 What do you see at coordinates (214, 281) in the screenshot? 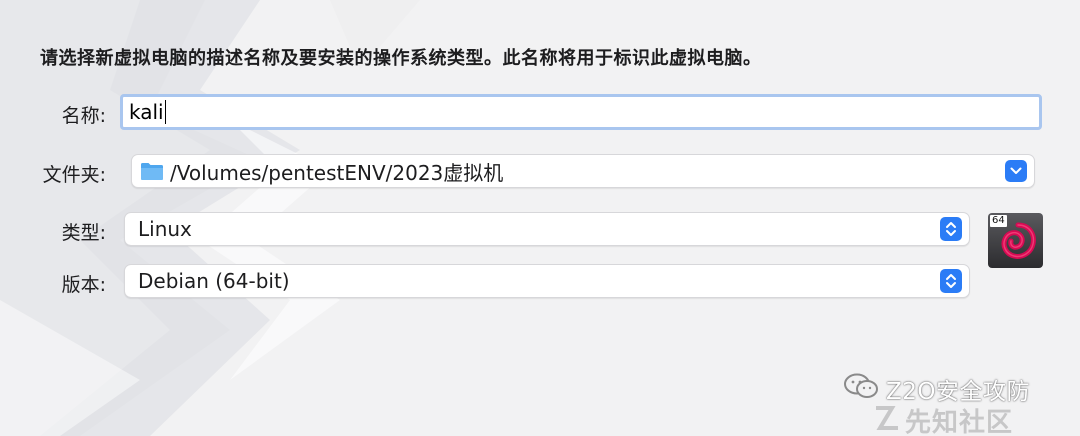
I see `version-value: Debian (64-bit)` at bounding box center [214, 281].